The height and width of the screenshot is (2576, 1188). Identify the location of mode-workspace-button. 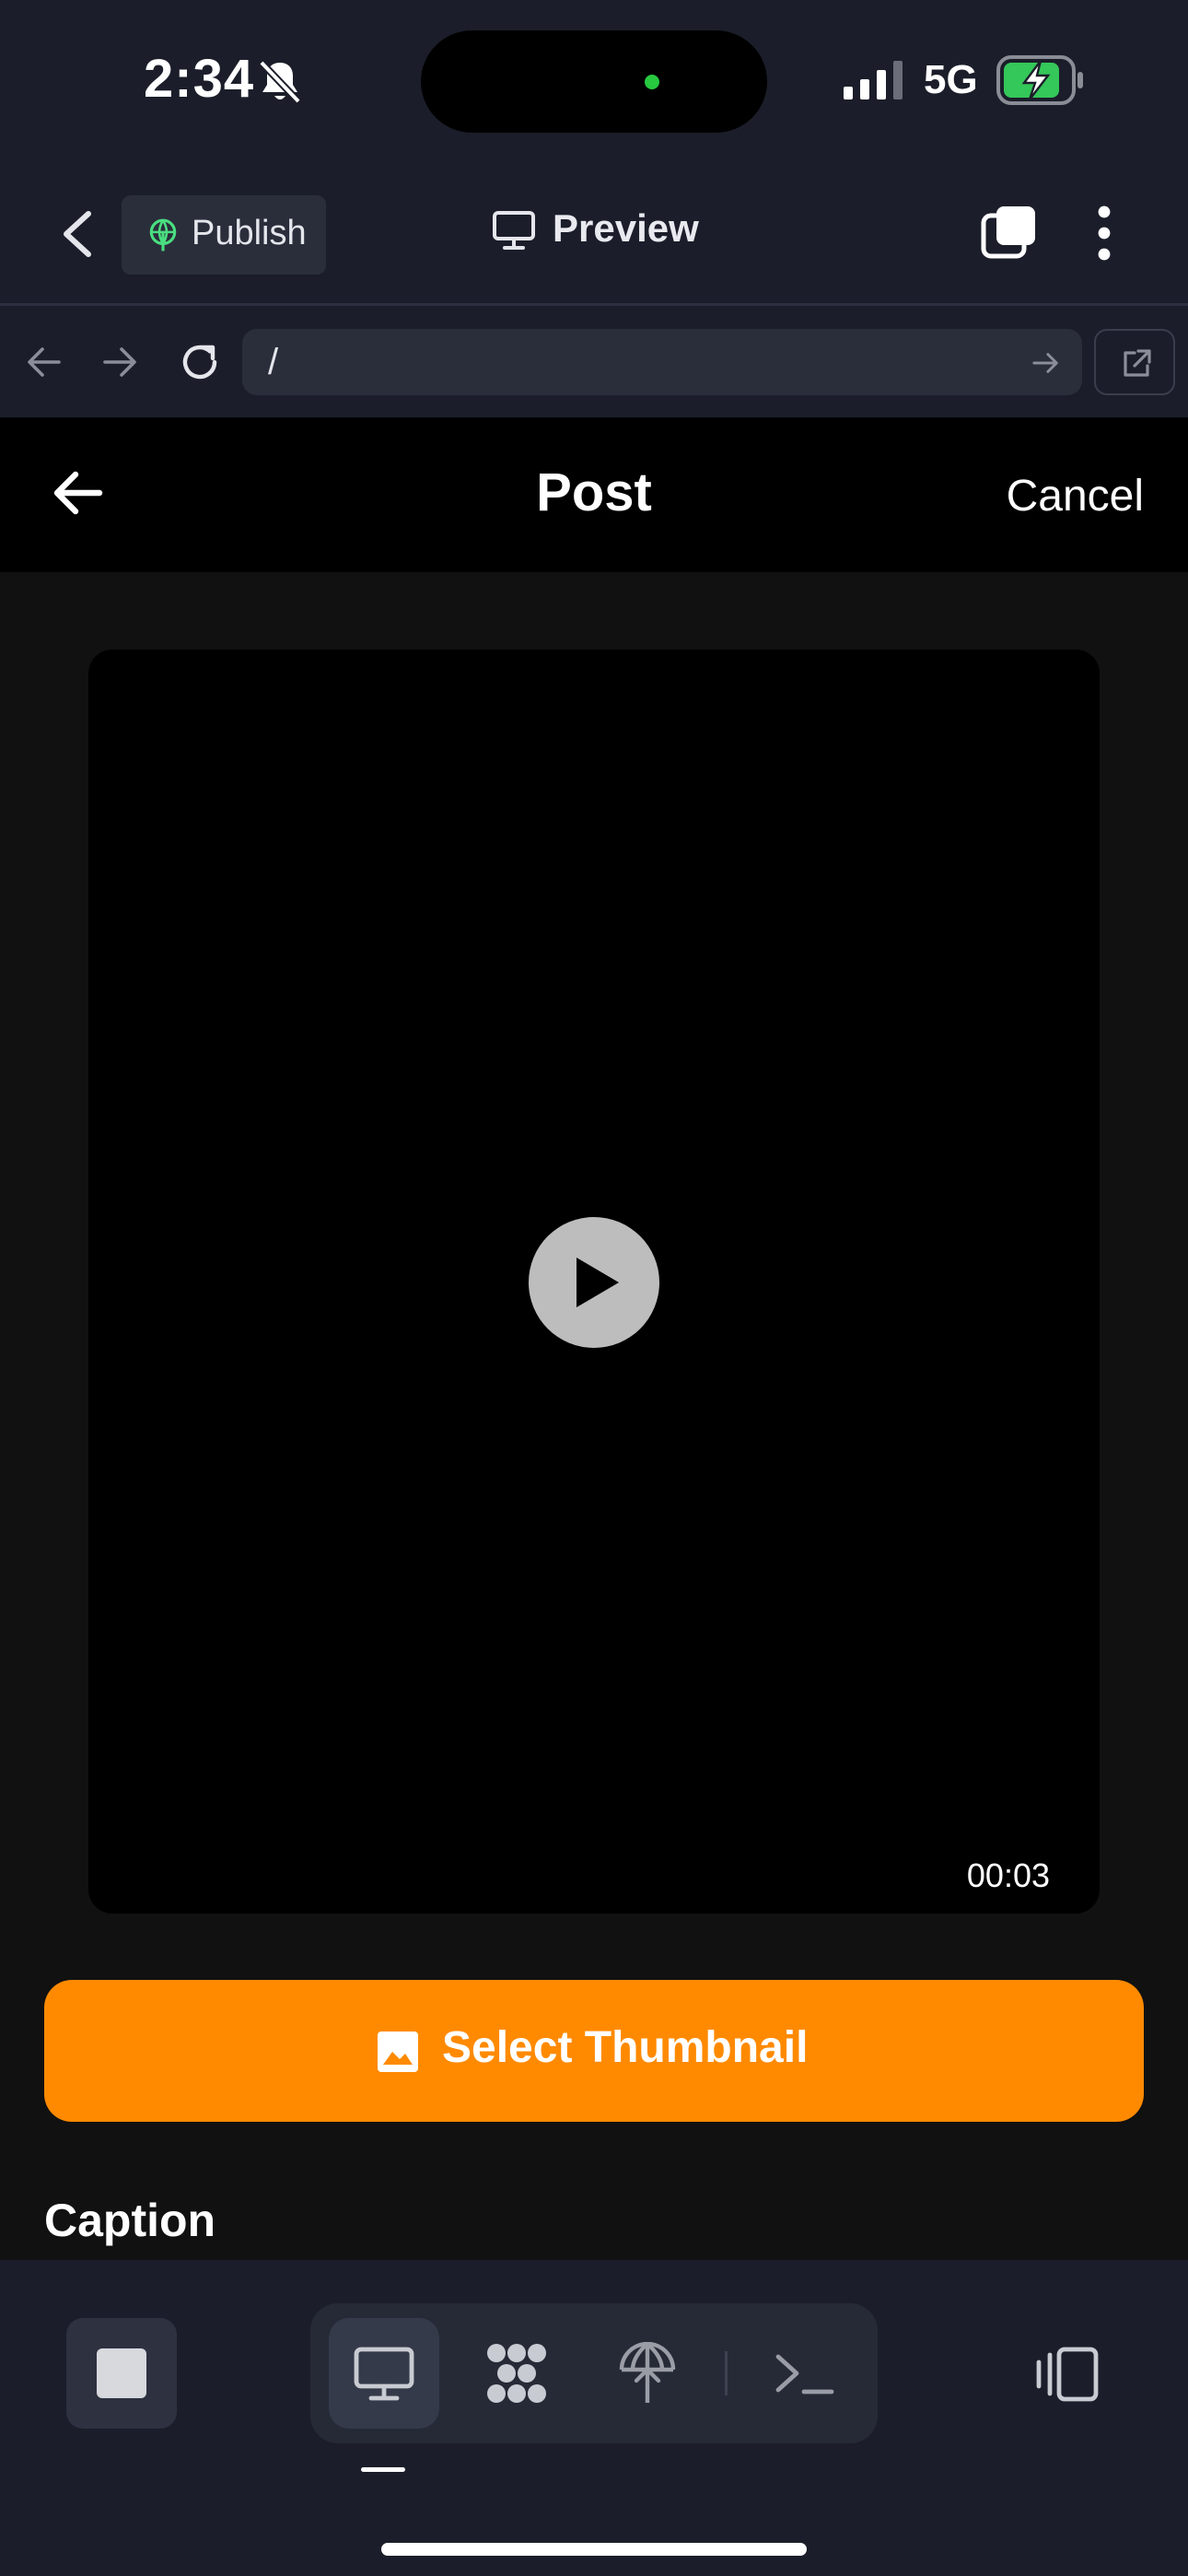
(516, 2373).